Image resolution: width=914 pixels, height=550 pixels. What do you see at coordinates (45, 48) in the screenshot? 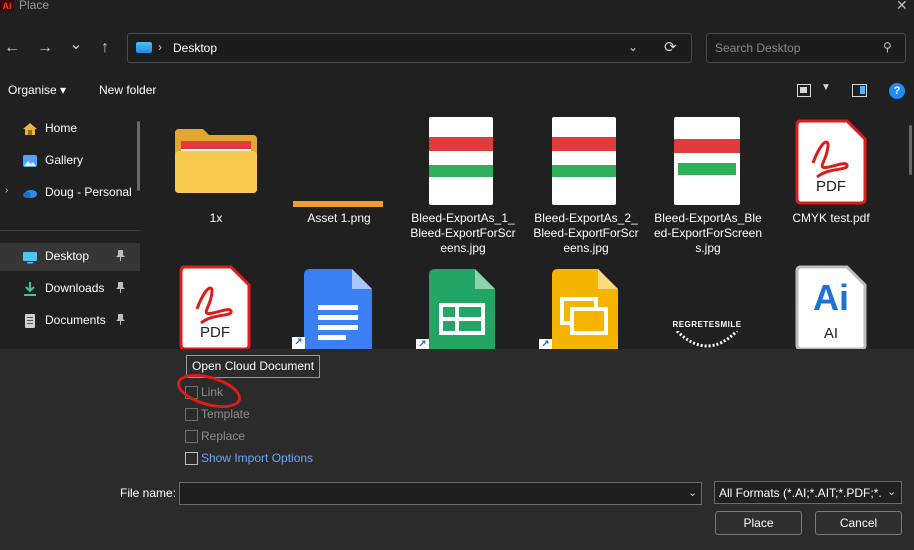
I see `forward-arrow-icon: →` at bounding box center [45, 48].